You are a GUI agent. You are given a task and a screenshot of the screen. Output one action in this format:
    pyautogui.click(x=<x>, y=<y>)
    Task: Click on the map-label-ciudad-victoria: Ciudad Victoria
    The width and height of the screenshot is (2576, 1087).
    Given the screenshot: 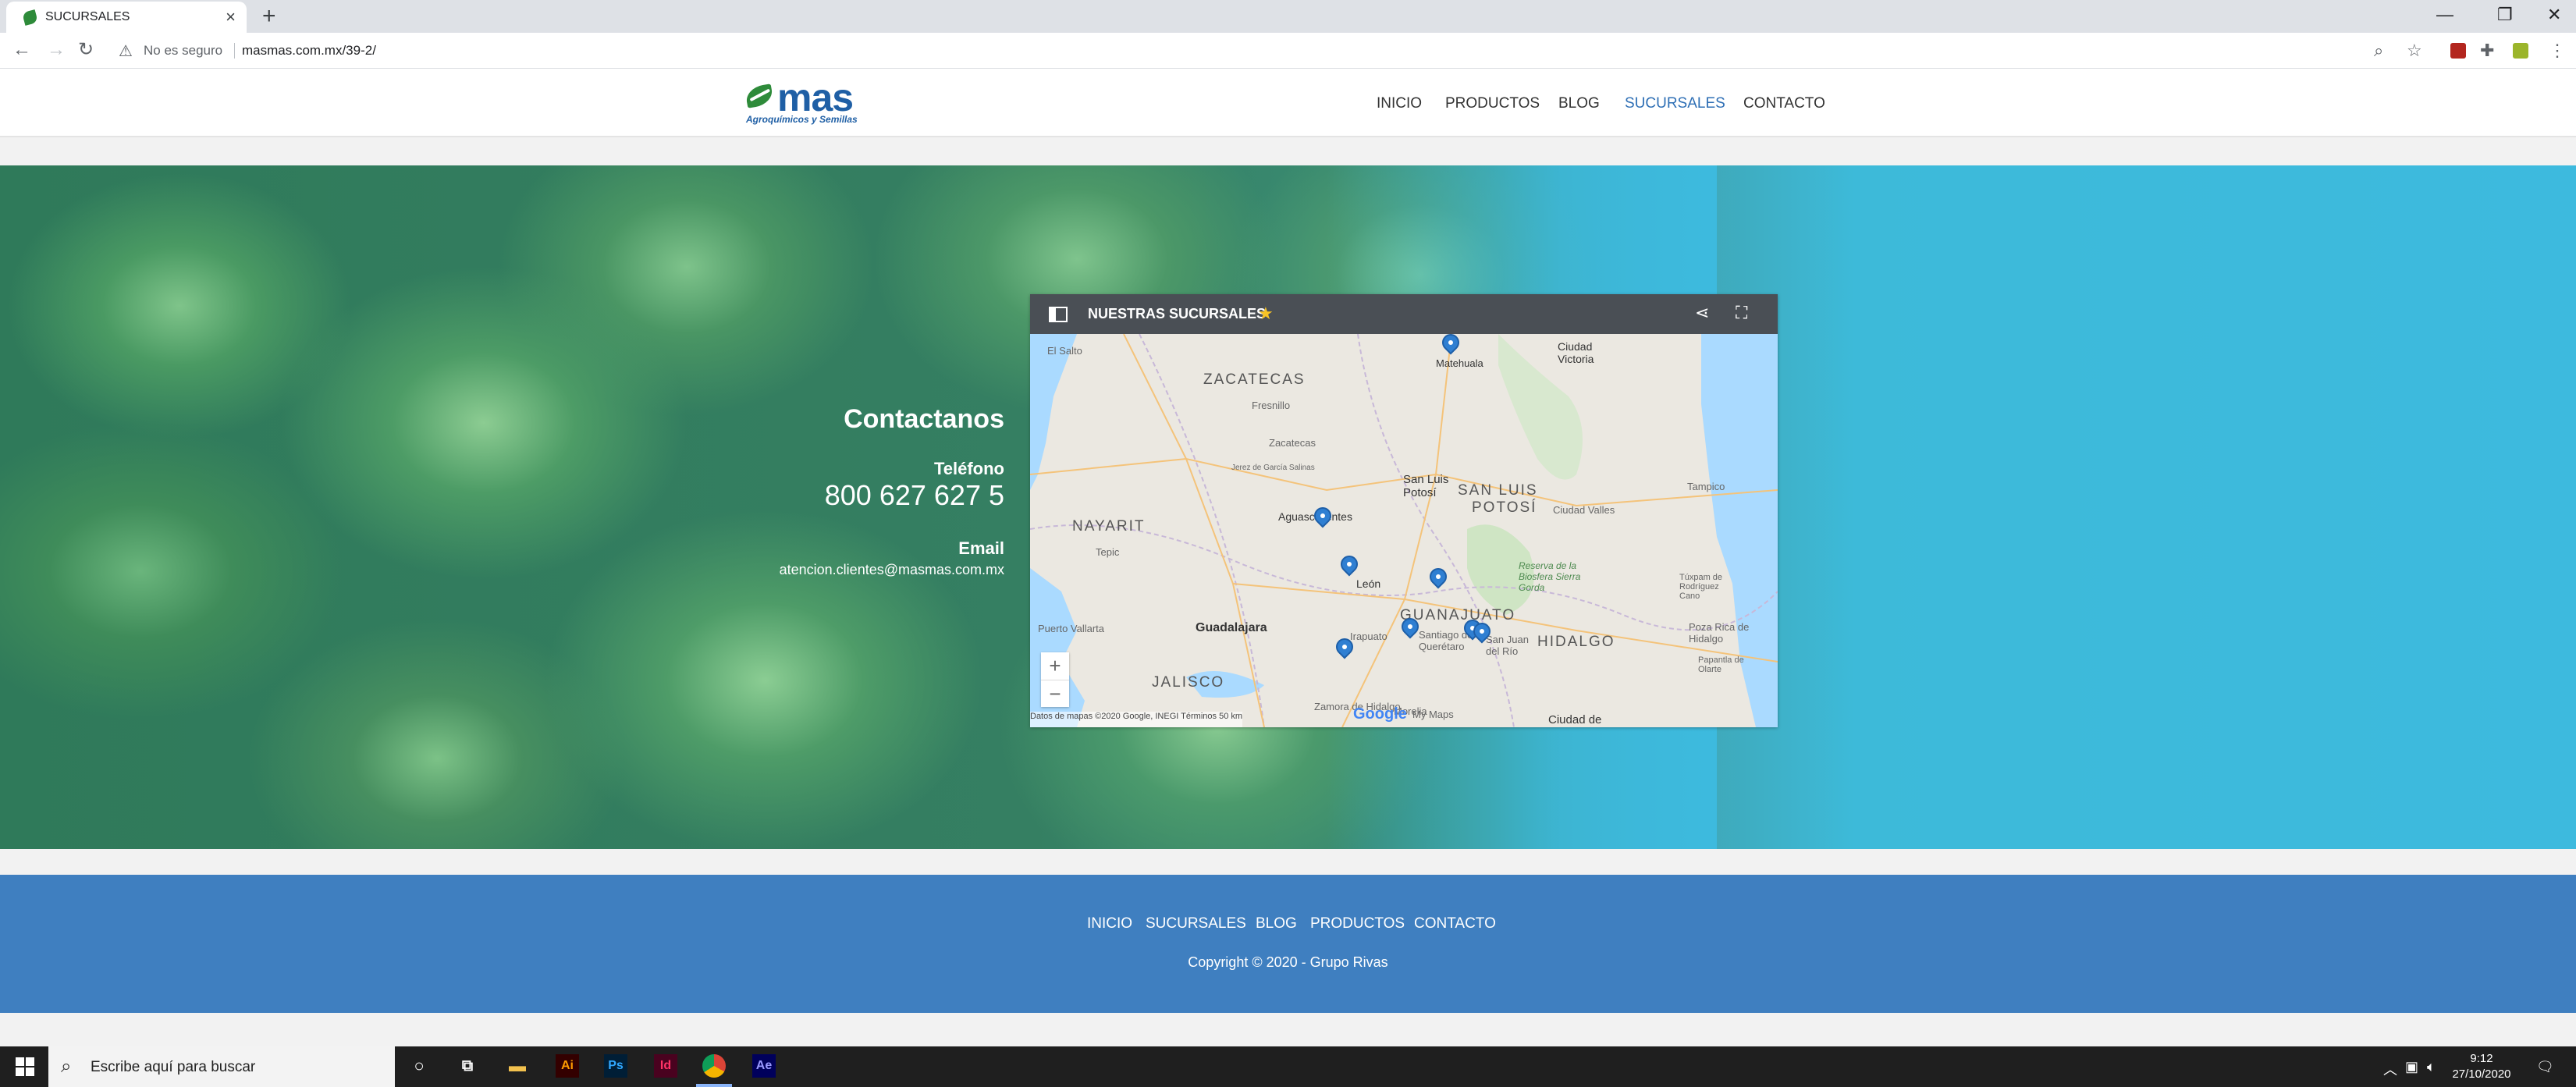 What is the action you would take?
    pyautogui.click(x=1576, y=352)
    